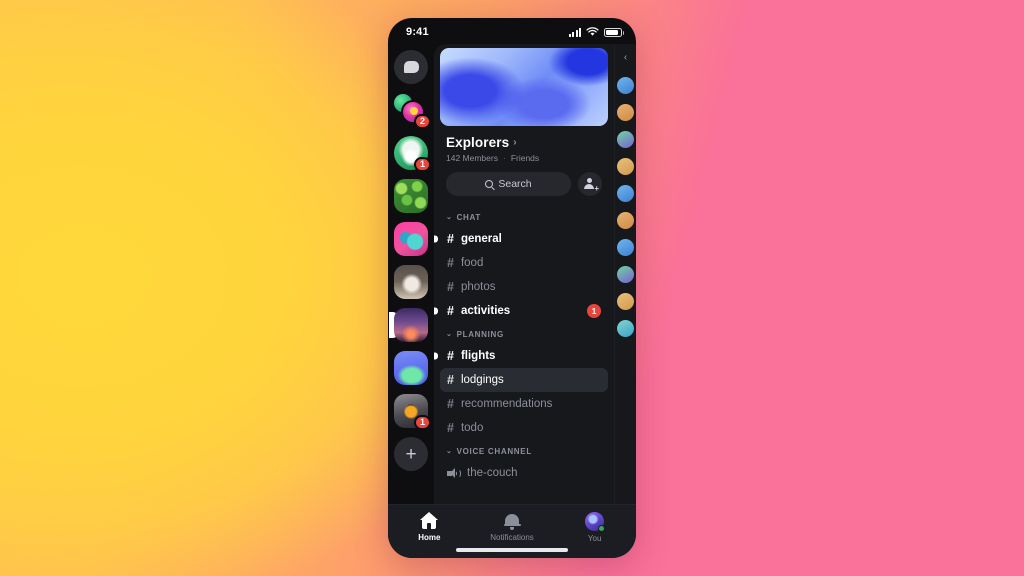  I want to click on category-label: CHAT, so click(469, 217).